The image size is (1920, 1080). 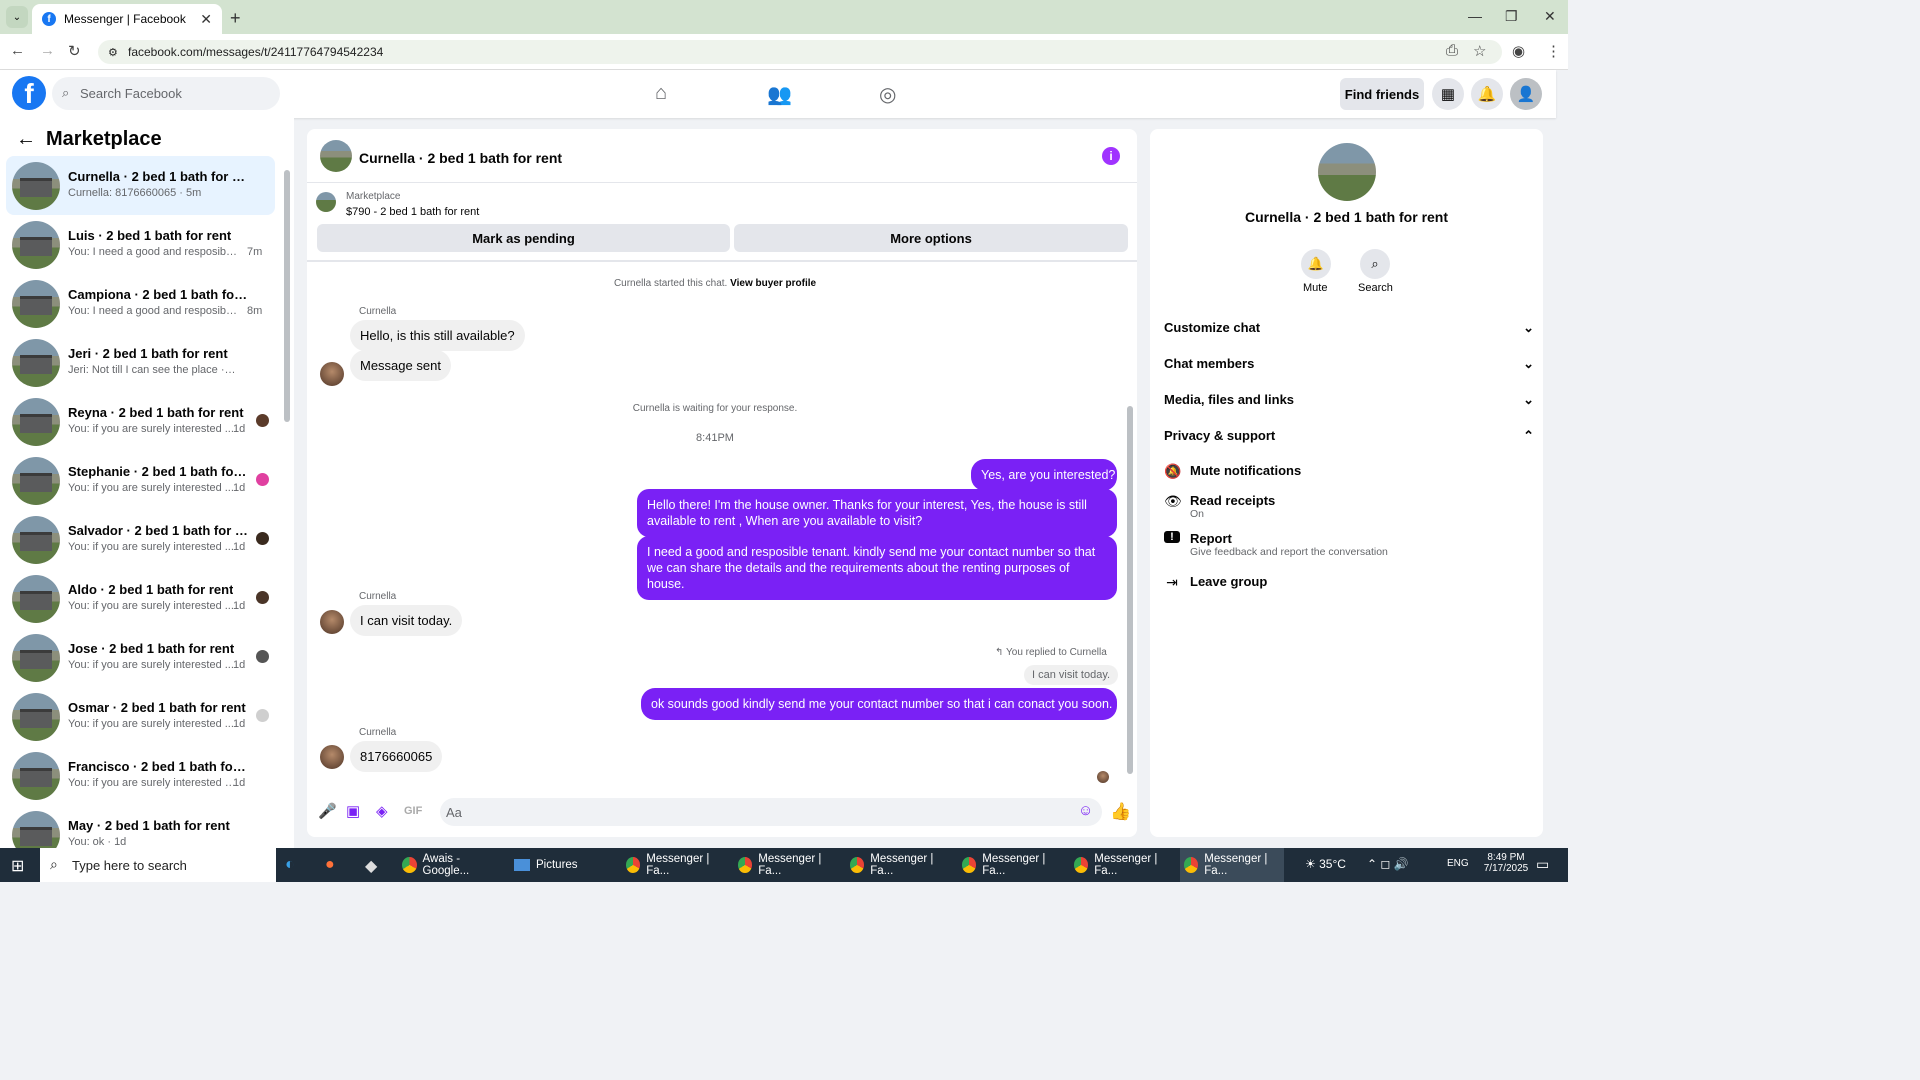 What do you see at coordinates (1349, 436) in the screenshot?
I see `privacy-support-section: Privacy & support ⌃` at bounding box center [1349, 436].